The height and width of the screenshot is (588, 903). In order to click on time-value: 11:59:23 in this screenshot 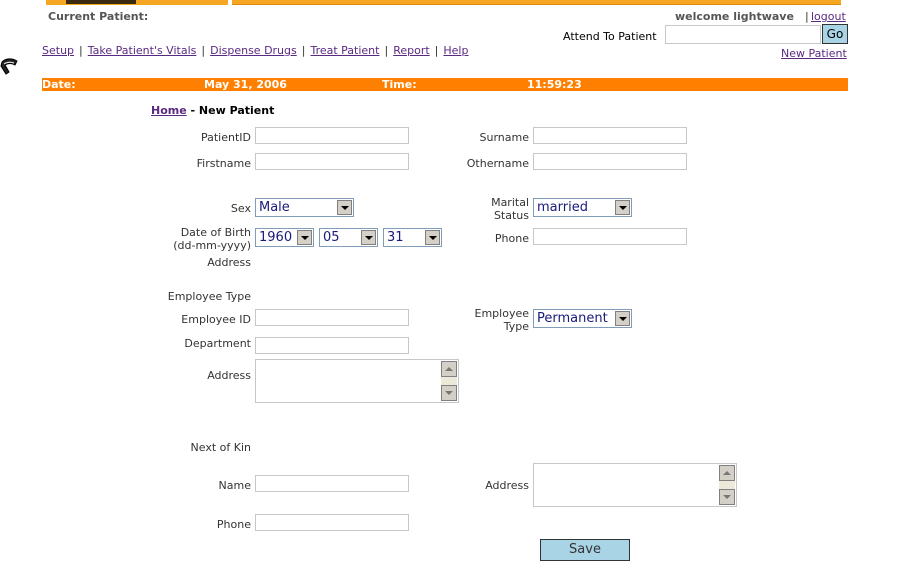, I will do `click(554, 84)`.